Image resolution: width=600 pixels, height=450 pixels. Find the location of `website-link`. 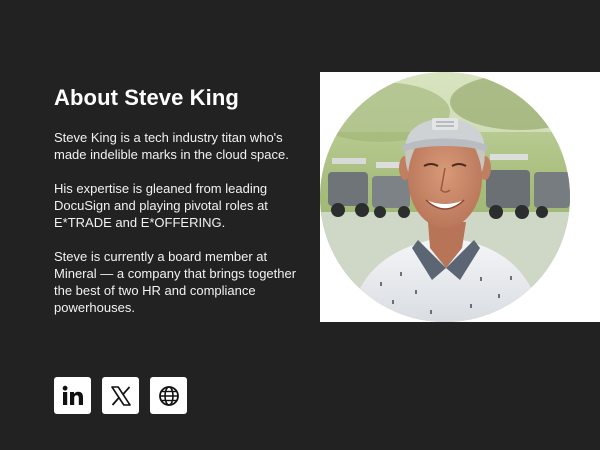

website-link is located at coordinates (168, 395).